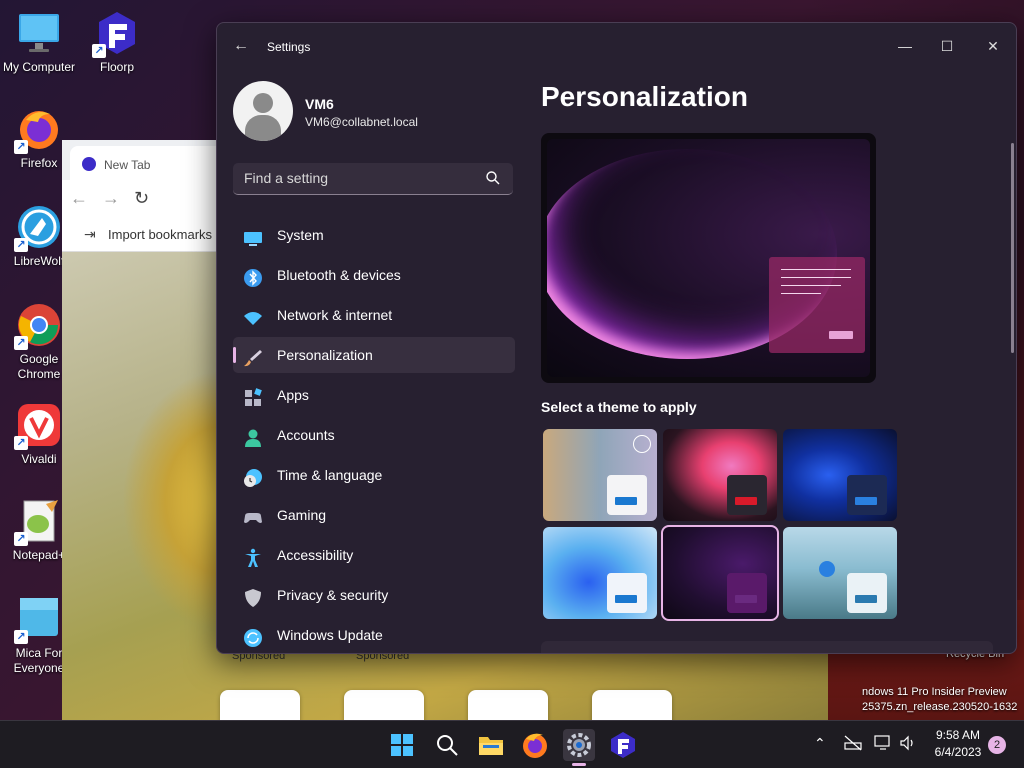 This screenshot has height=768, width=1024. I want to click on settings-card, so click(767, 647).